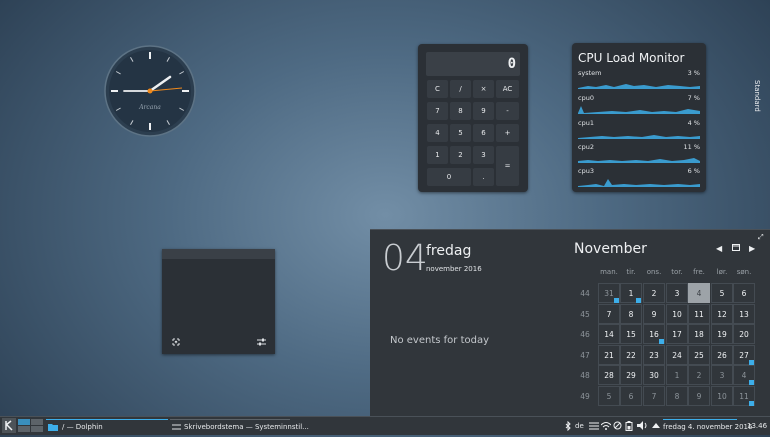 This screenshot has height=437, width=770. Describe the element at coordinates (261, 342) in the screenshot. I see `settings-sliders-icon` at that location.